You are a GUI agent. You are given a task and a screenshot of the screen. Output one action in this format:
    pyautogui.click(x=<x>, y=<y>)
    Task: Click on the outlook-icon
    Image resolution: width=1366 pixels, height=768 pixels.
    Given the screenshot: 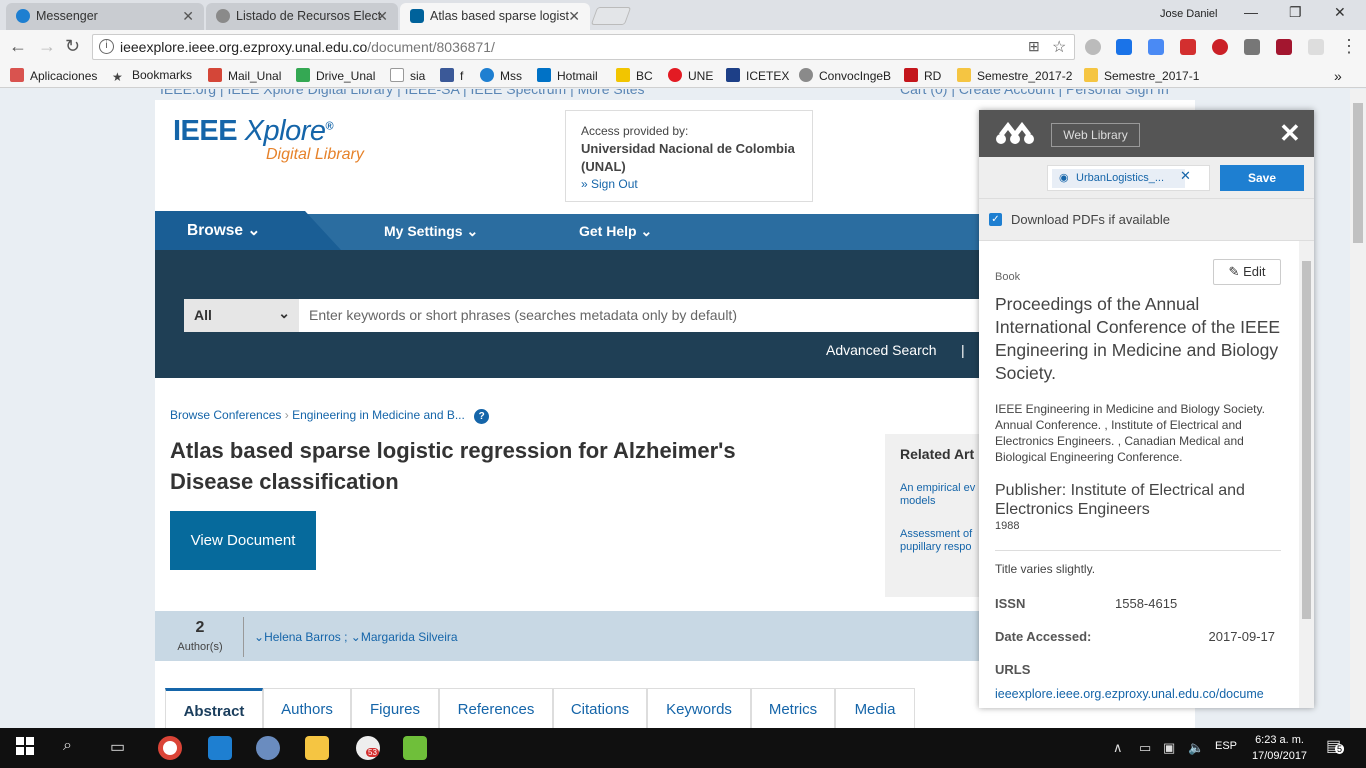 What is the action you would take?
    pyautogui.click(x=544, y=75)
    